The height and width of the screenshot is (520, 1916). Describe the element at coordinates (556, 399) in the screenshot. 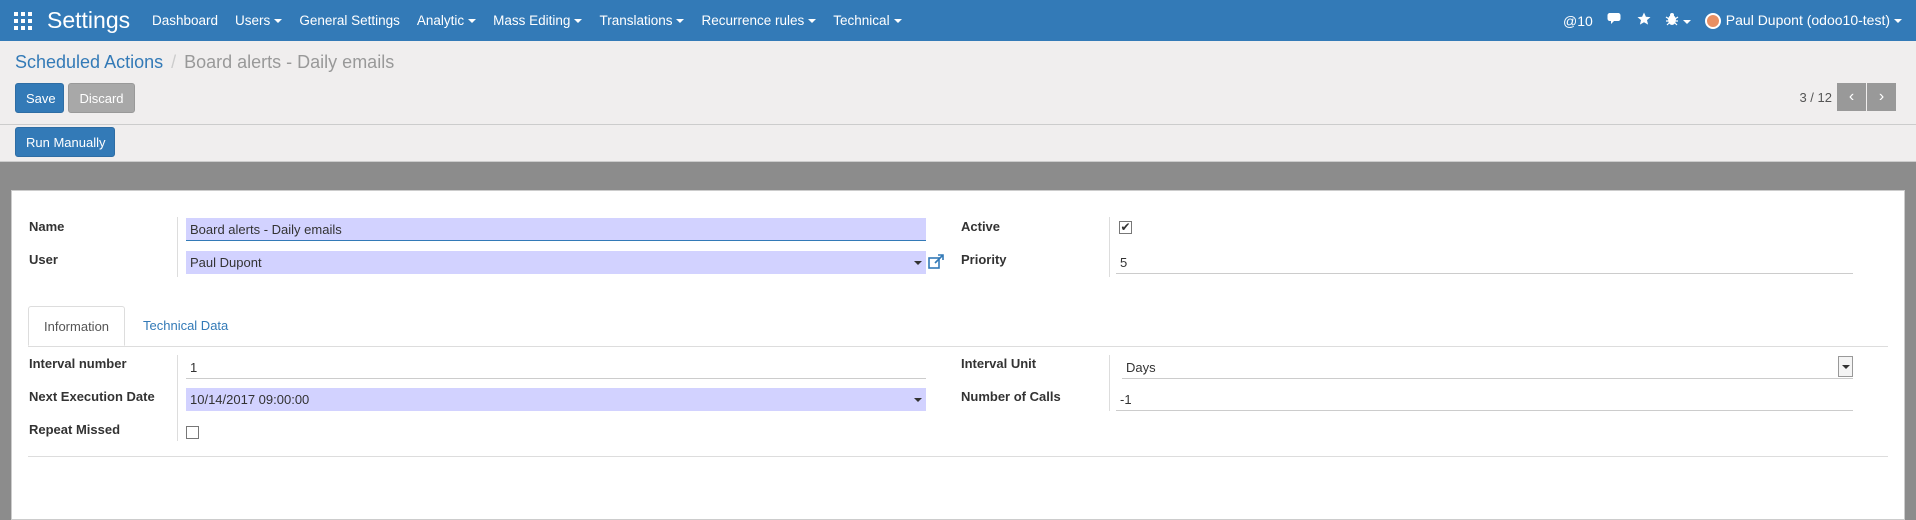

I see `next-execution-date-picker: 10/14/2017 09:00:00` at that location.